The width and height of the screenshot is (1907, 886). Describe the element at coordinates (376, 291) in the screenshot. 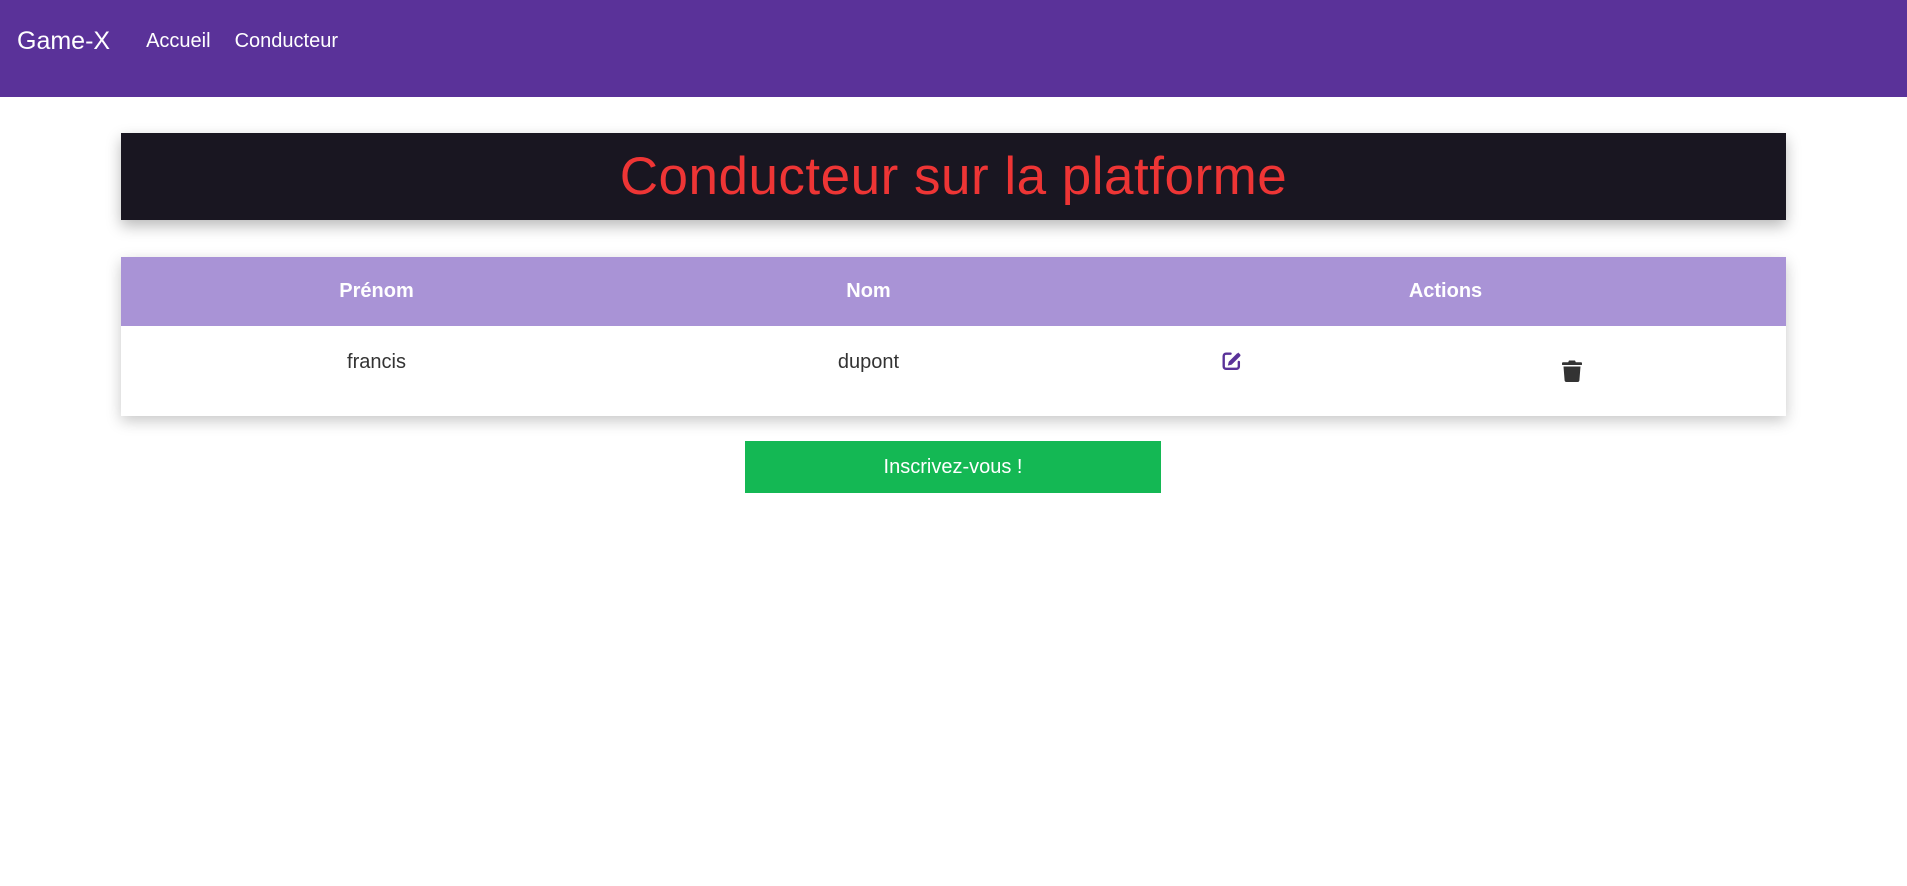

I see `column-header-prenom: Prénom` at that location.